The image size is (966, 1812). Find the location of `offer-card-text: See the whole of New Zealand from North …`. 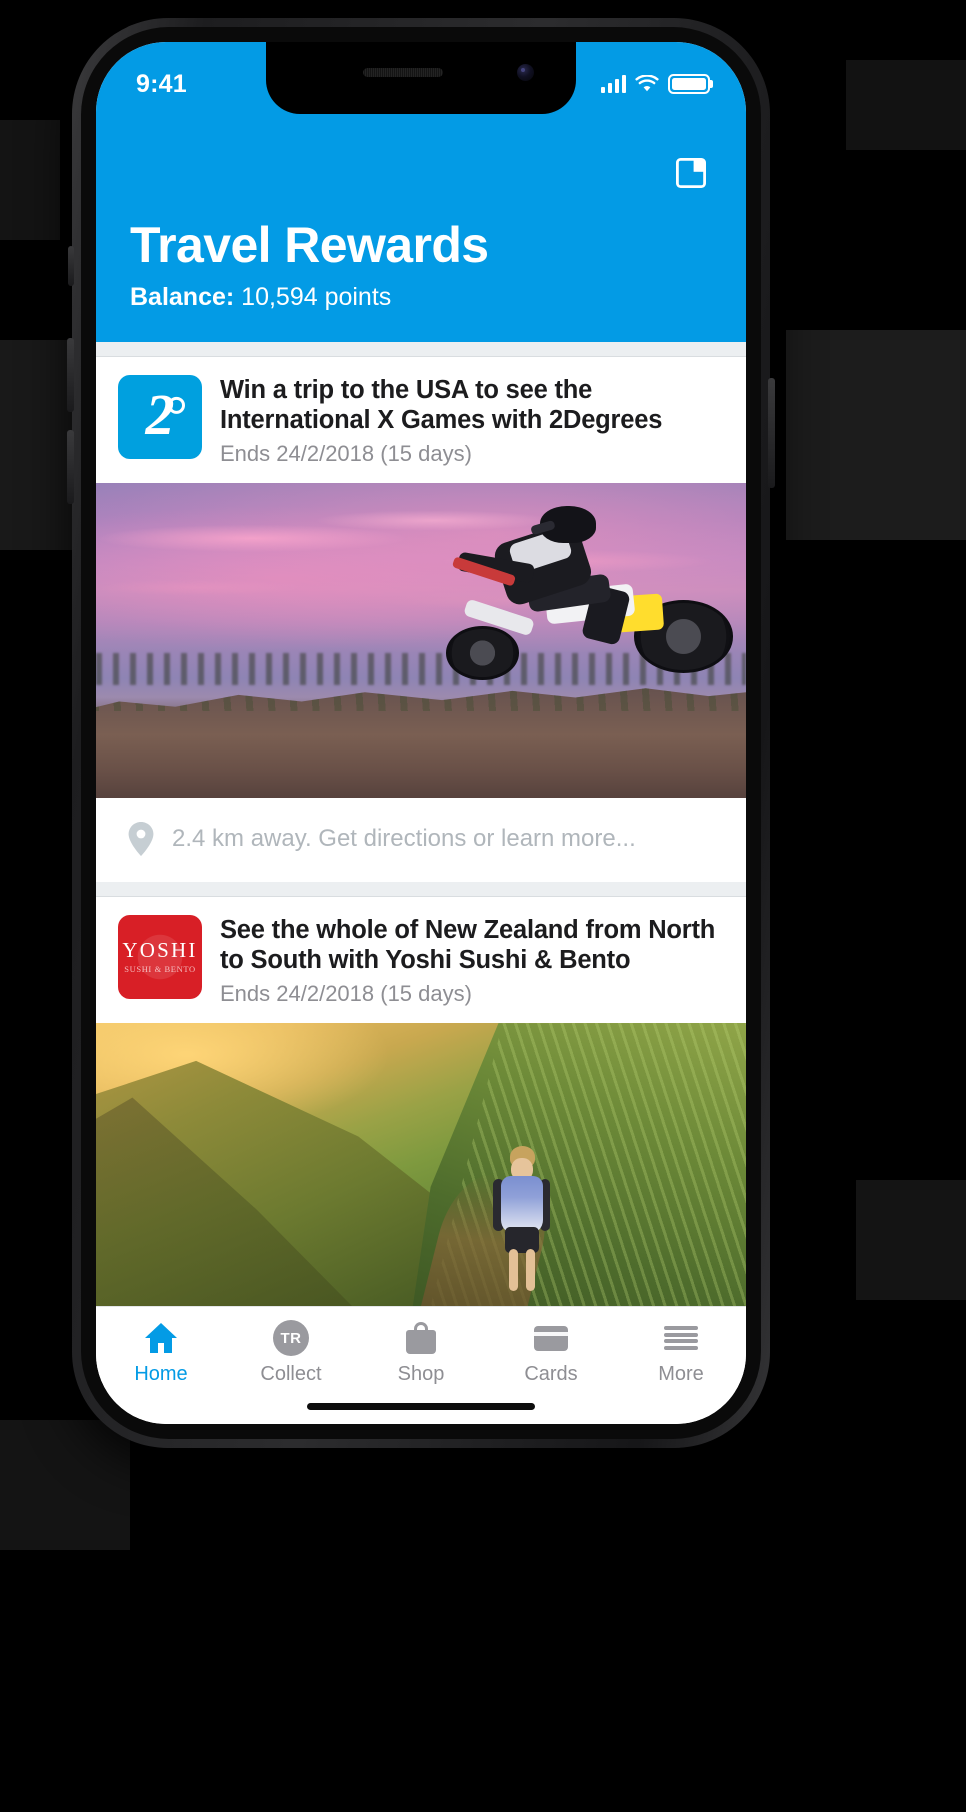

offer-card-text: See the whole of New Zealand from North … is located at coordinates (472, 961).